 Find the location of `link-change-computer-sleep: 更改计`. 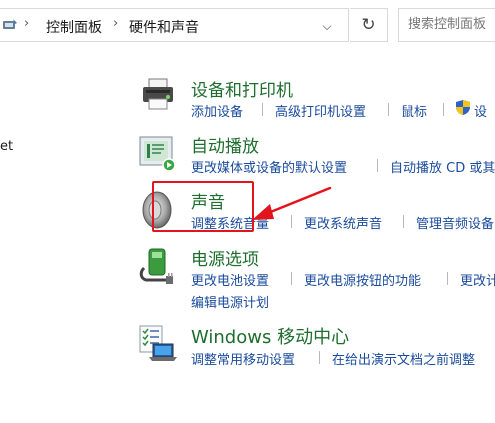

link-change-computer-sleep: 更改计 is located at coordinates (477, 279).